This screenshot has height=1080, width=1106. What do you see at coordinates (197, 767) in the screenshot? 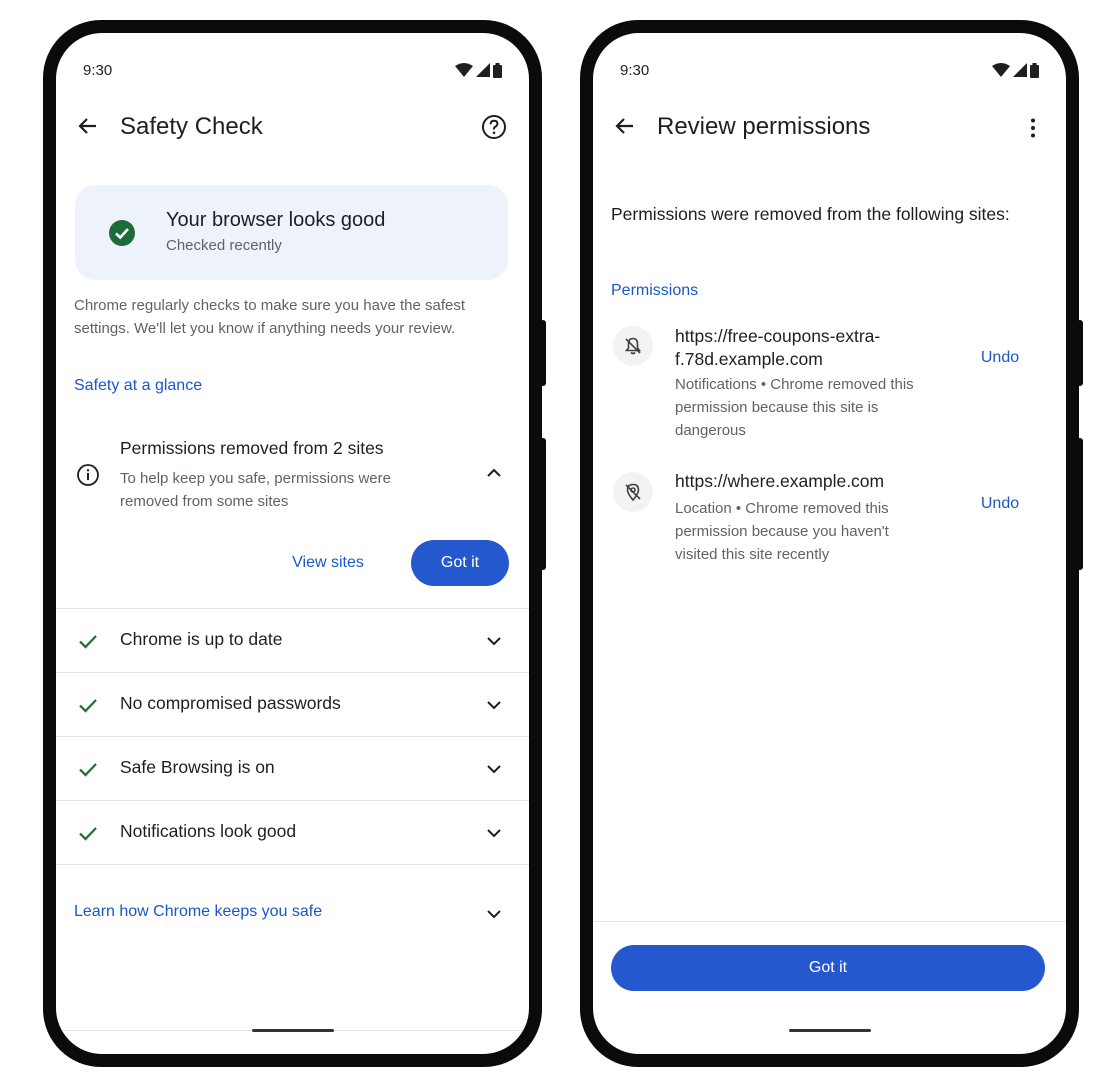
I see `check-label: Safe Browsing is on` at bounding box center [197, 767].